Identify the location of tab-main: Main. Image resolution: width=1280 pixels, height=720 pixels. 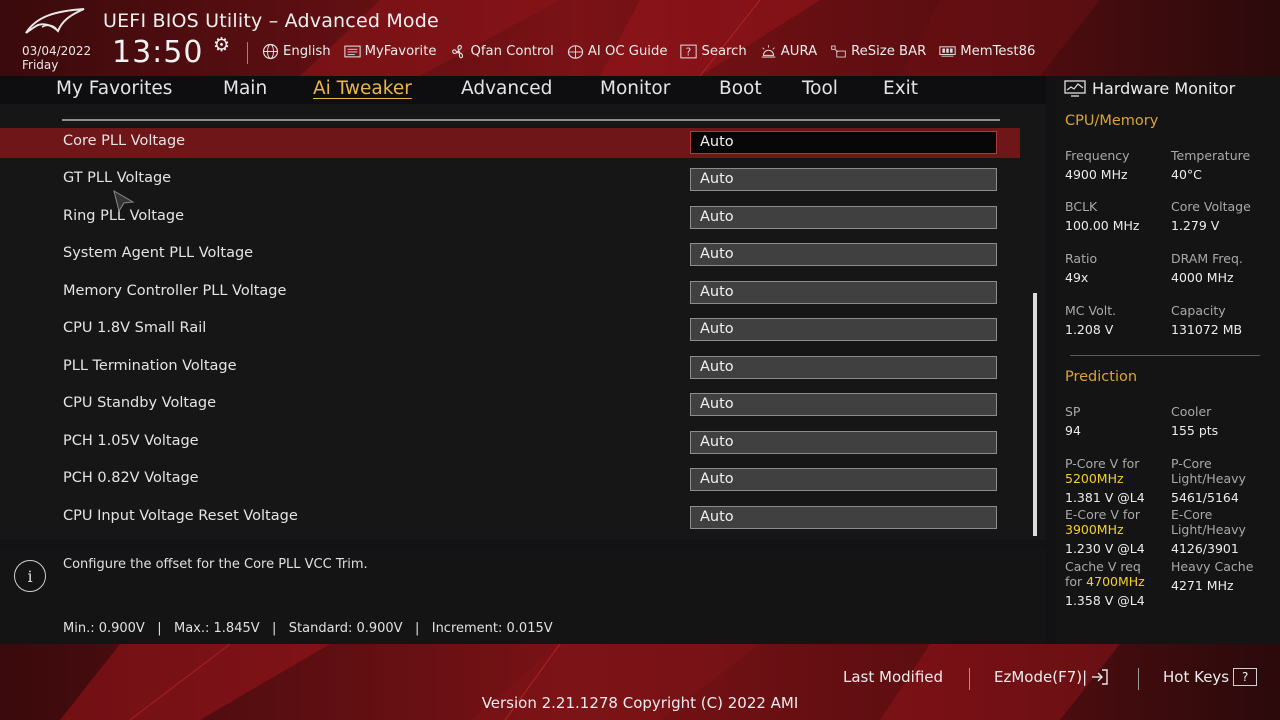
(245, 88).